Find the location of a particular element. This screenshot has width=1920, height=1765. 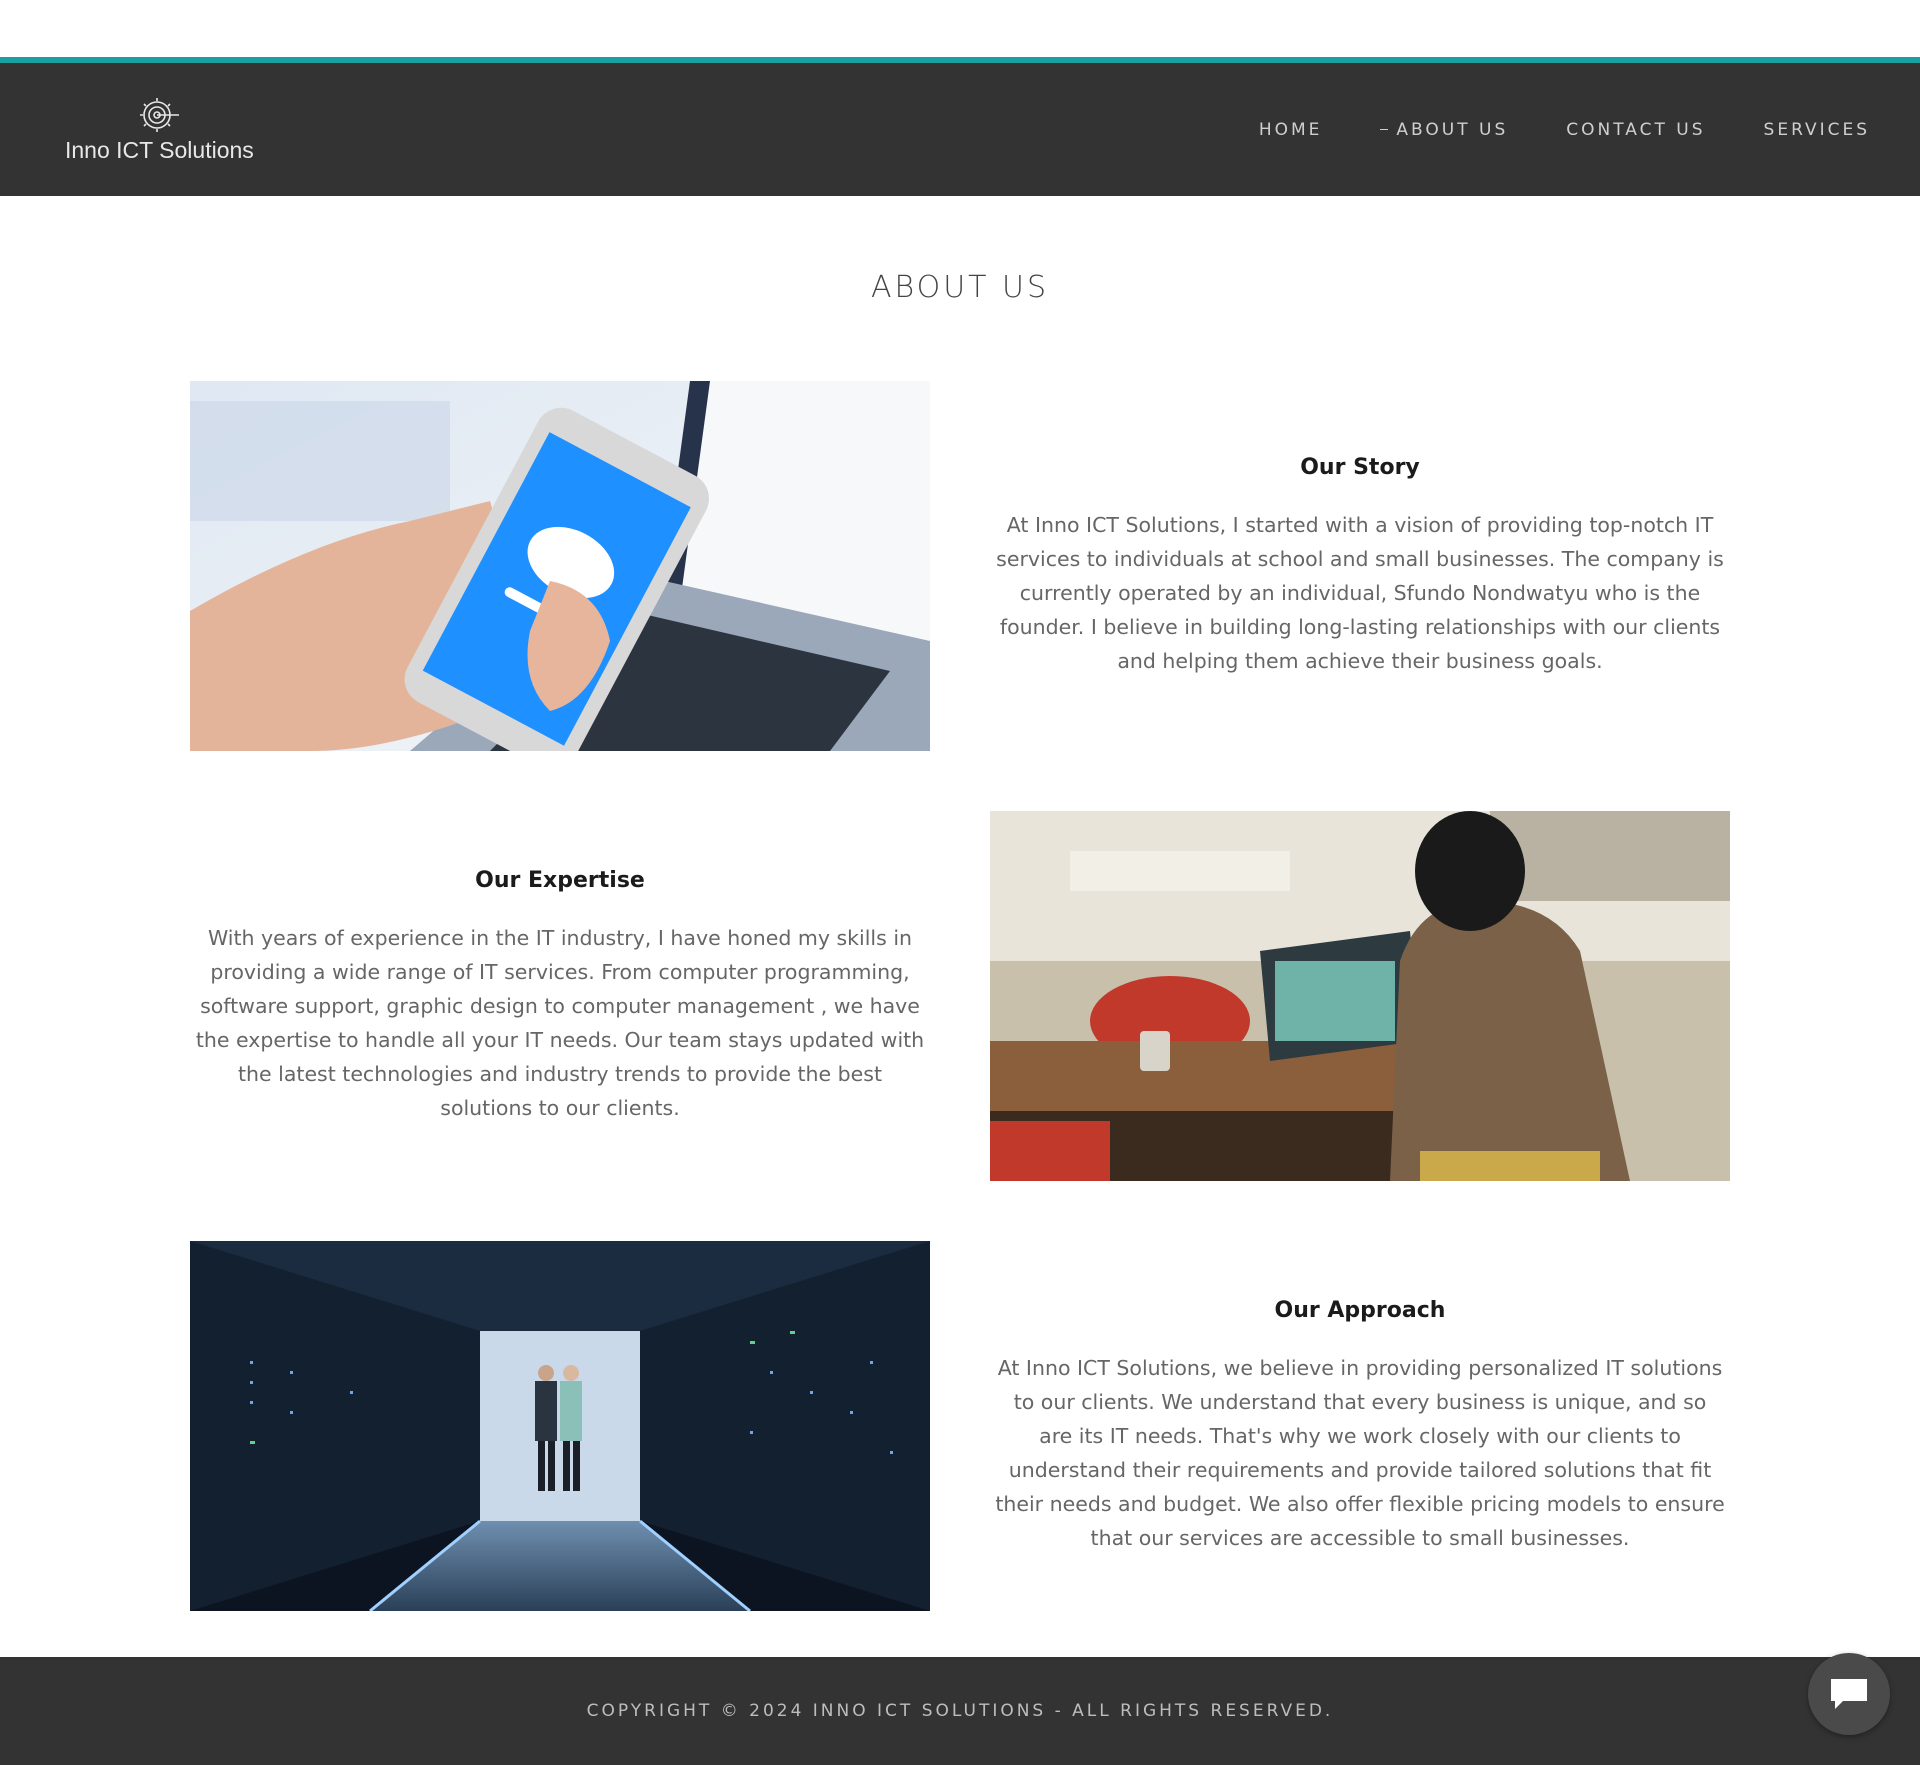

phone-cloud-upload-image is located at coordinates (560, 566).